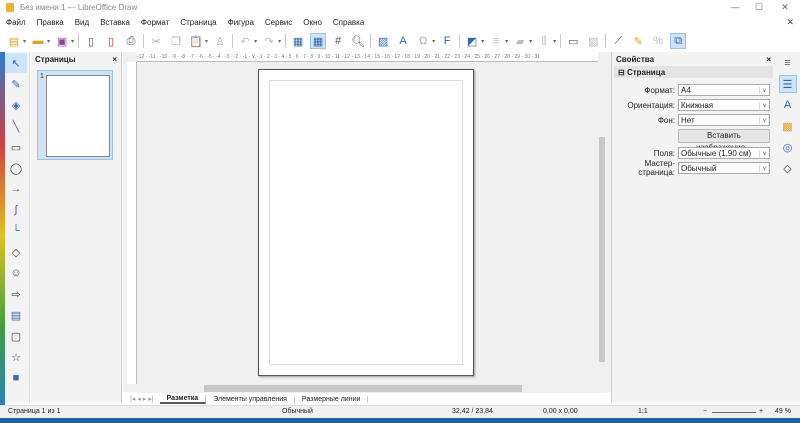 The width and height of the screenshot is (800, 423). What do you see at coordinates (788, 105) in the screenshot?
I see `styles-icon: A` at bounding box center [788, 105].